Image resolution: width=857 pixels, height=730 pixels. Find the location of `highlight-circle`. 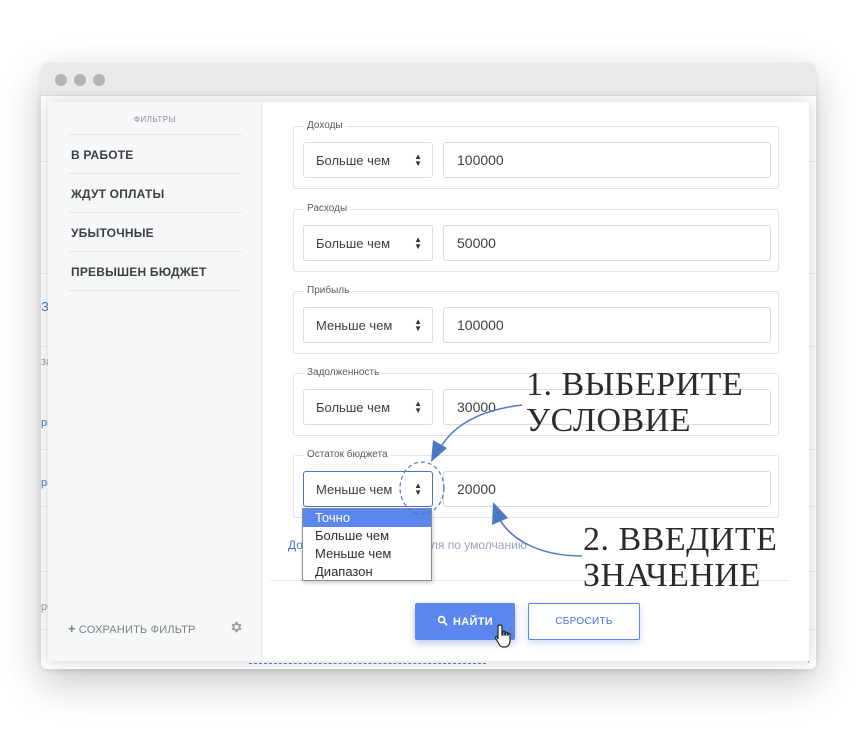

highlight-circle is located at coordinates (422, 488).